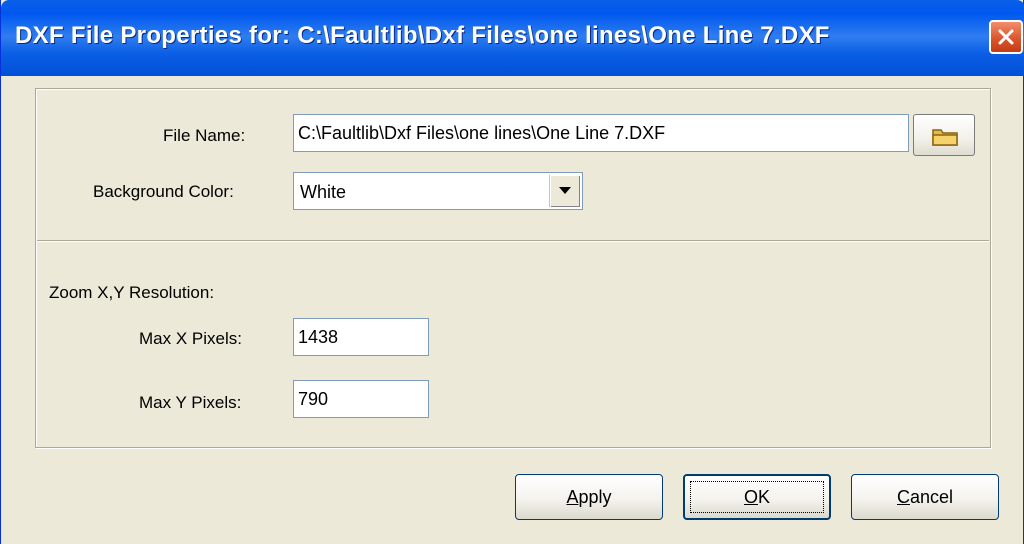 The image size is (1024, 544). Describe the element at coordinates (944, 135) in the screenshot. I see `browse-button` at that location.